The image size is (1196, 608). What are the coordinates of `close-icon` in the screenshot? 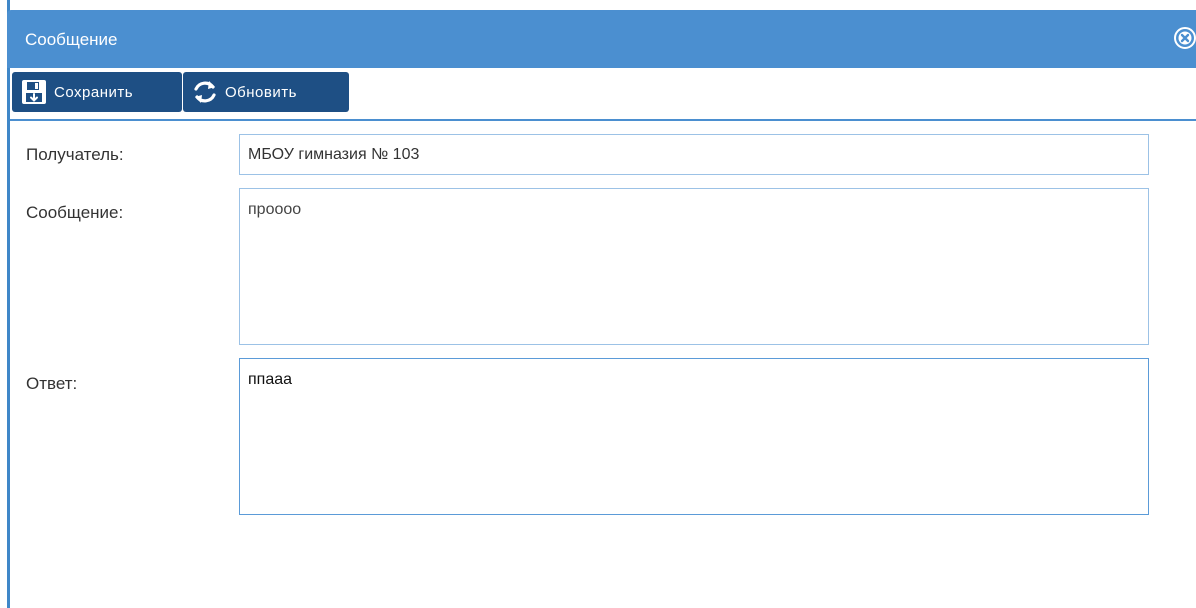 It's located at (1185, 38).